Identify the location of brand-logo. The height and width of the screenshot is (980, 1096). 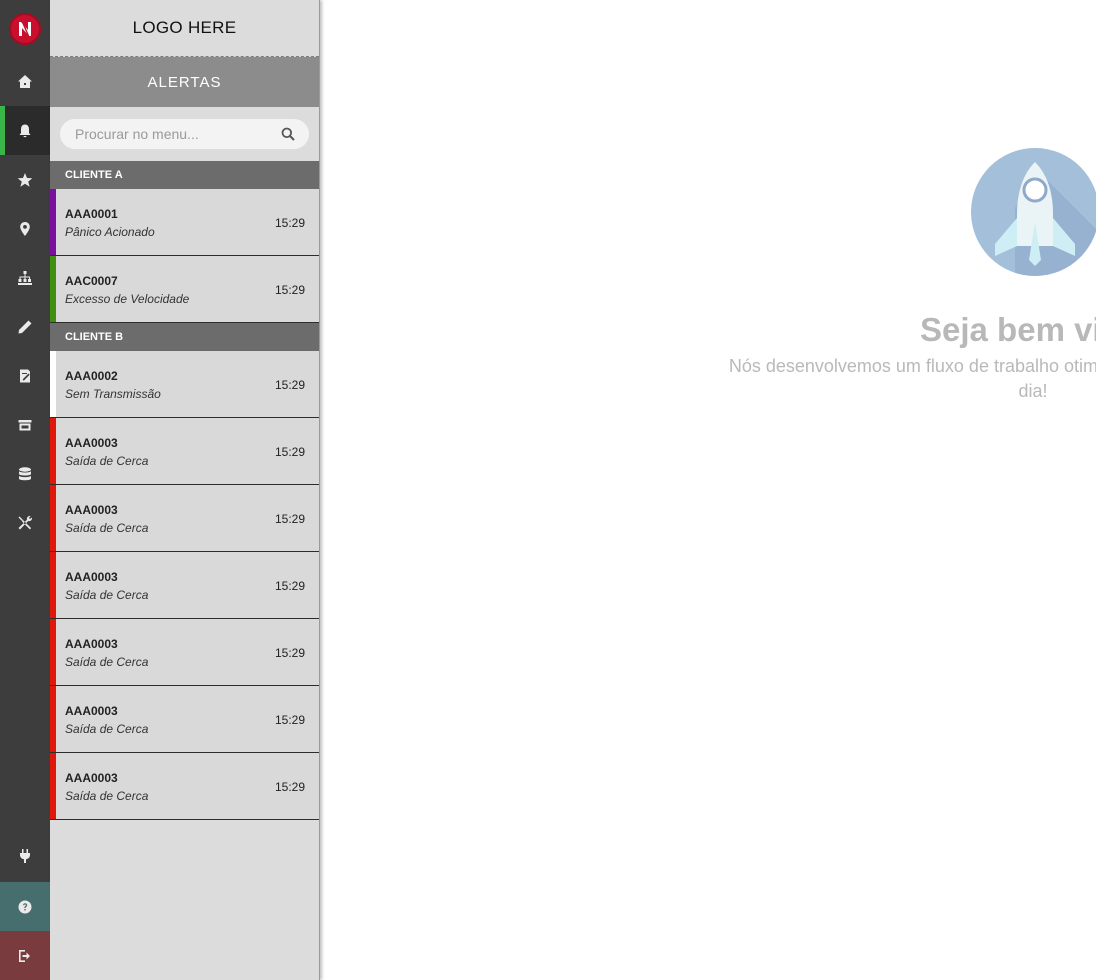
(25, 28).